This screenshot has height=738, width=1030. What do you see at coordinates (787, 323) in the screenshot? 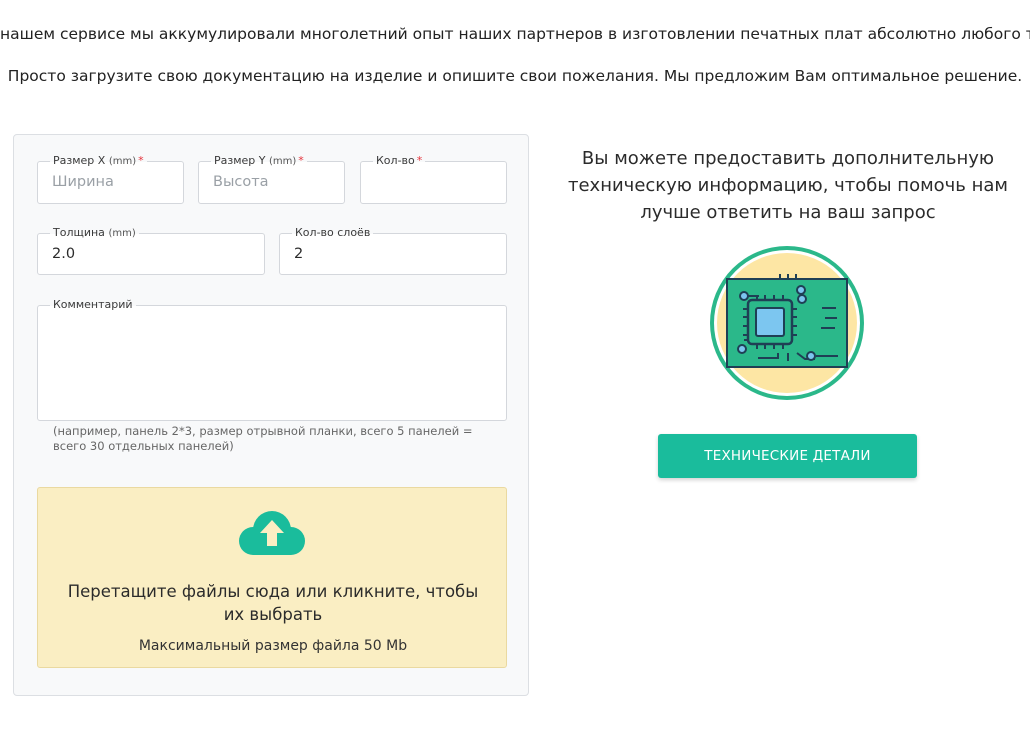
I see `pcb-chip-icon` at bounding box center [787, 323].